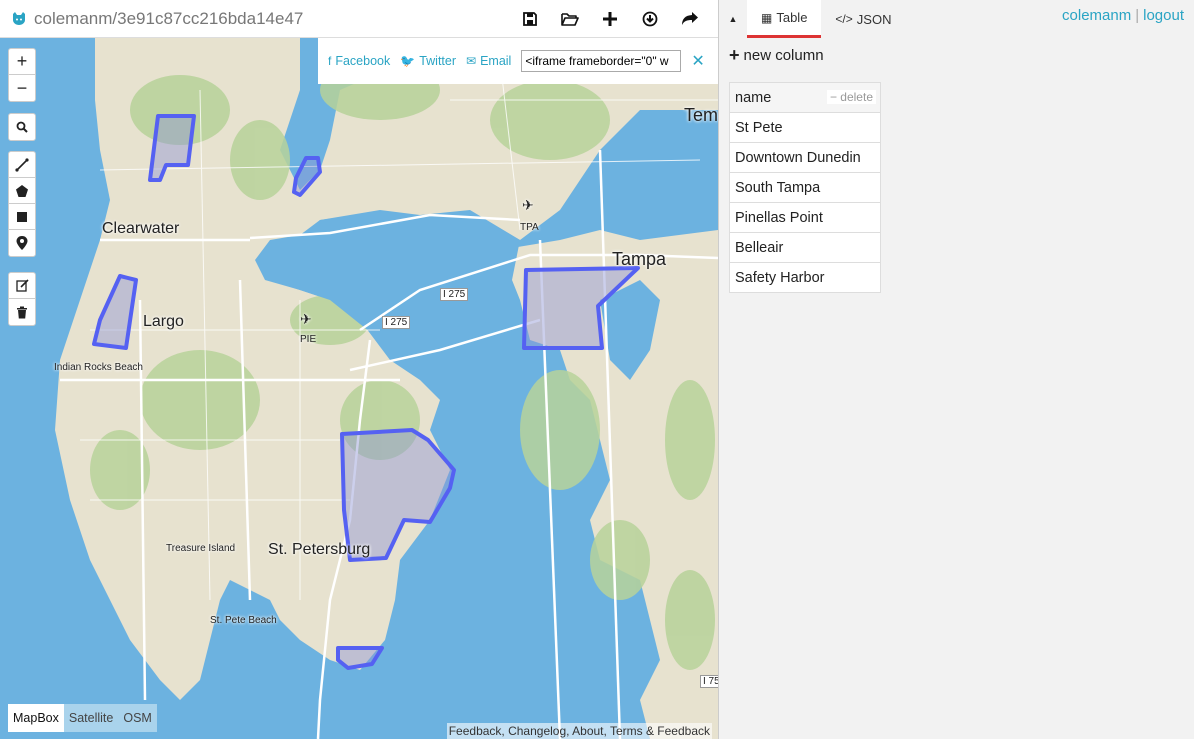  Describe the element at coordinates (529, 227) in the screenshot. I see `label-tpa: TPA` at that location.